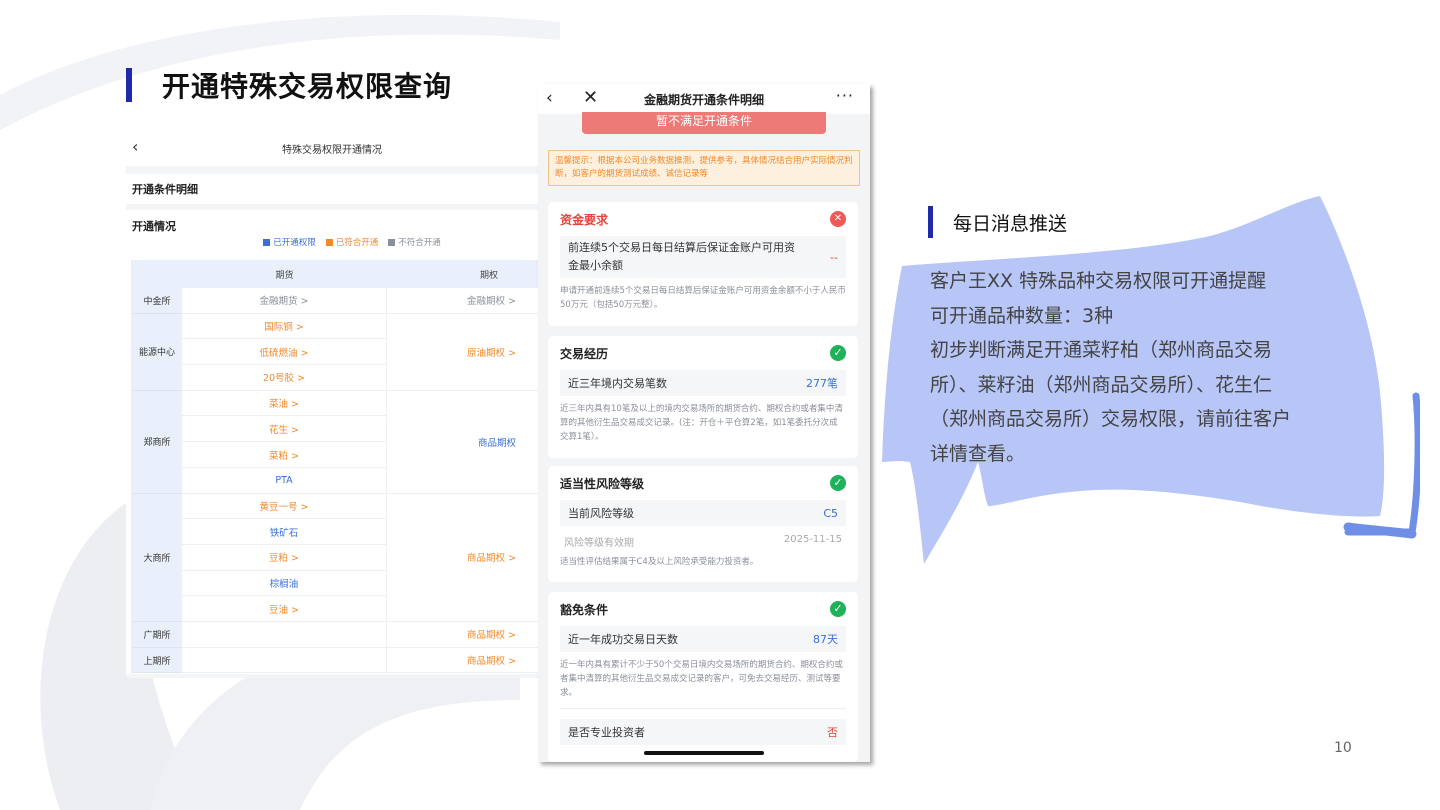  What do you see at coordinates (284, 558) in the screenshot?
I see `futures-cell: 豆粕 >` at bounding box center [284, 558].